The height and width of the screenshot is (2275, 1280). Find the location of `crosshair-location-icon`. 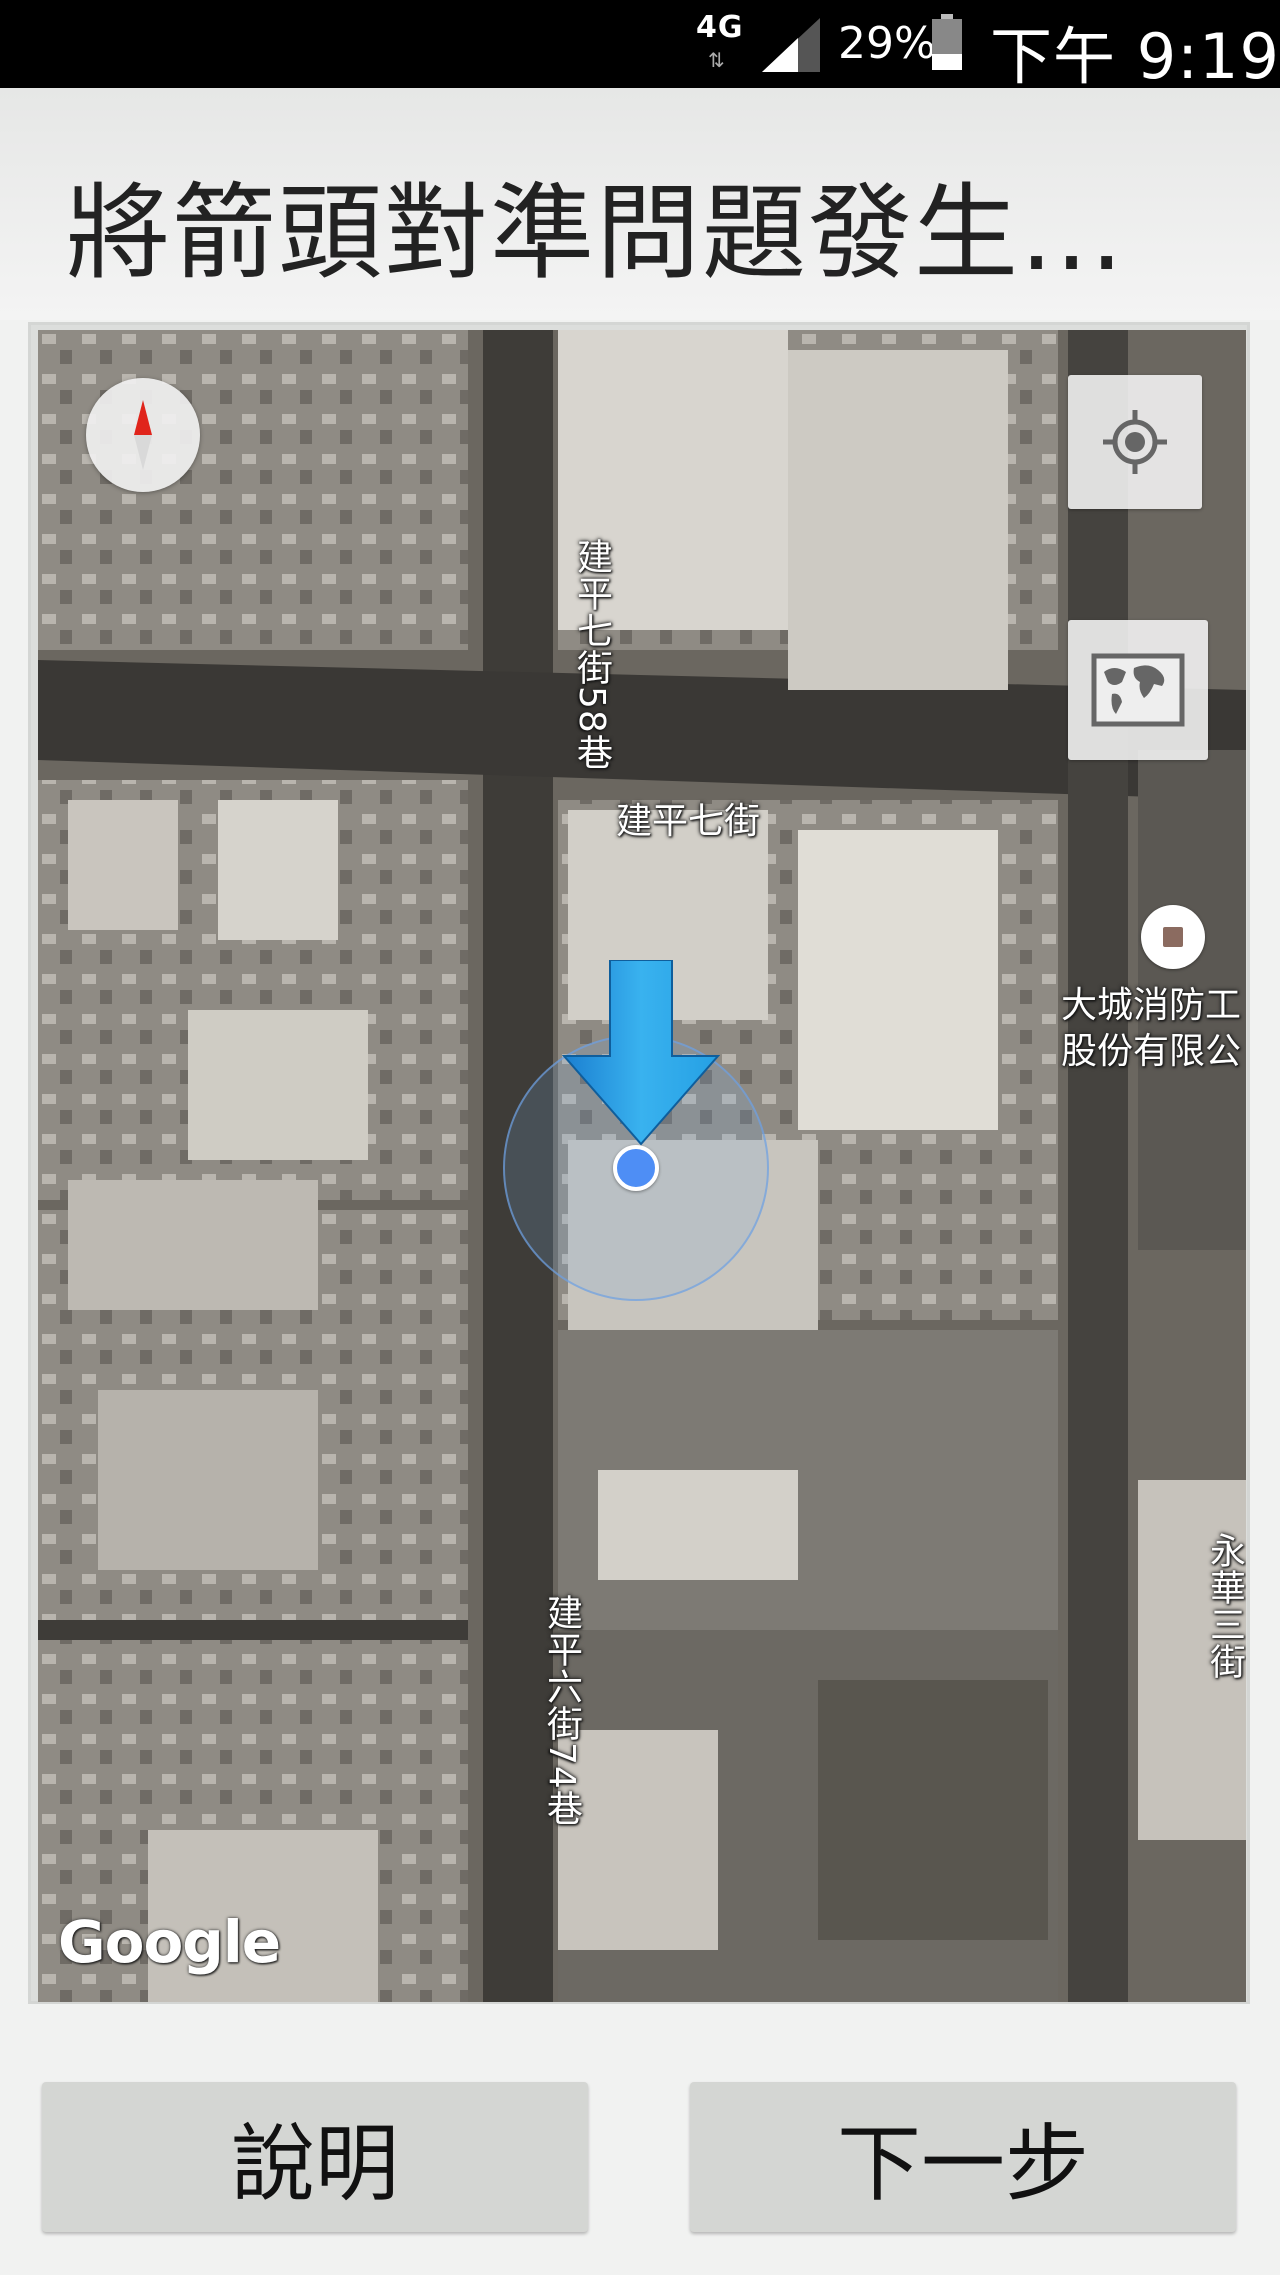

crosshair-location-icon is located at coordinates (1135, 442).